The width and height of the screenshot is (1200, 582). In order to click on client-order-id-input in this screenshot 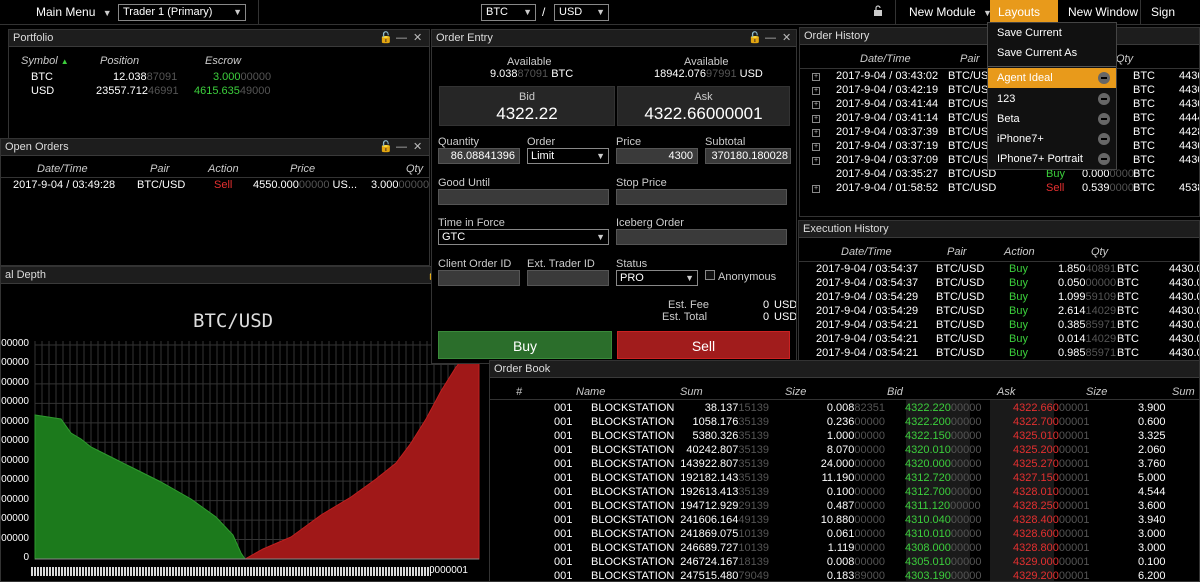, I will do `click(479, 278)`.